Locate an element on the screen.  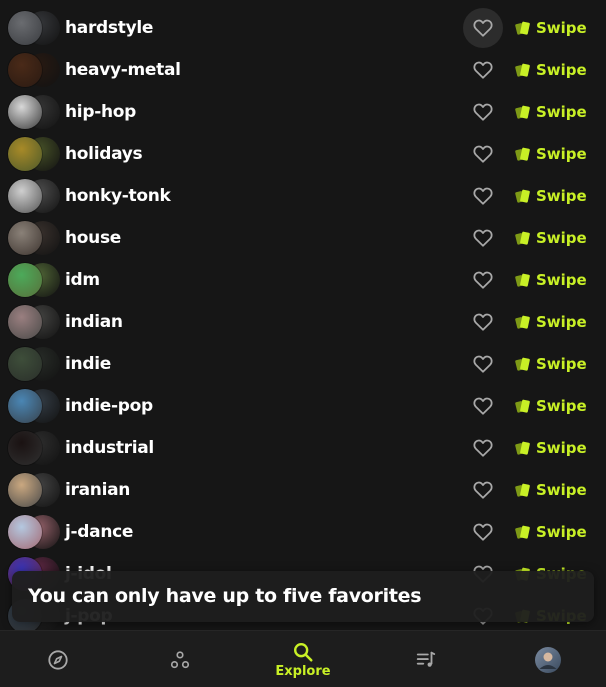
playlist-icon is located at coordinates (426, 659).